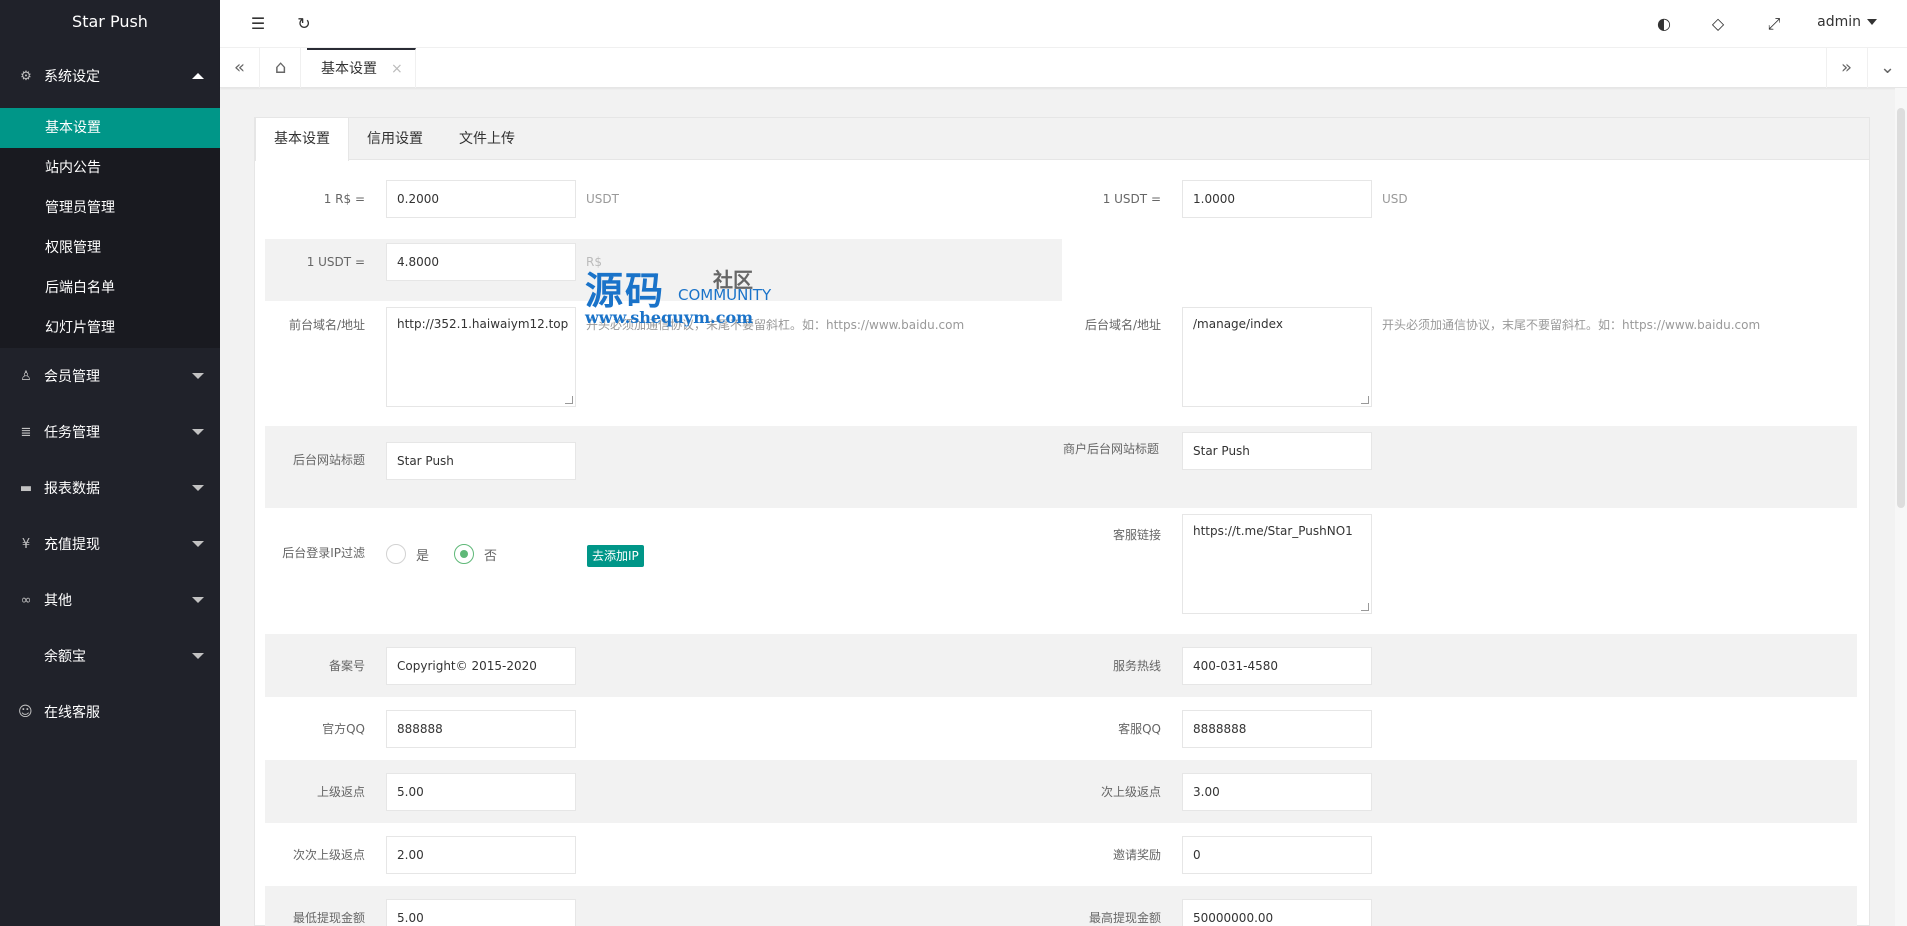  What do you see at coordinates (1110, 449) in the screenshot?
I see `label-merchant-title: 商户后台网站标题` at bounding box center [1110, 449].